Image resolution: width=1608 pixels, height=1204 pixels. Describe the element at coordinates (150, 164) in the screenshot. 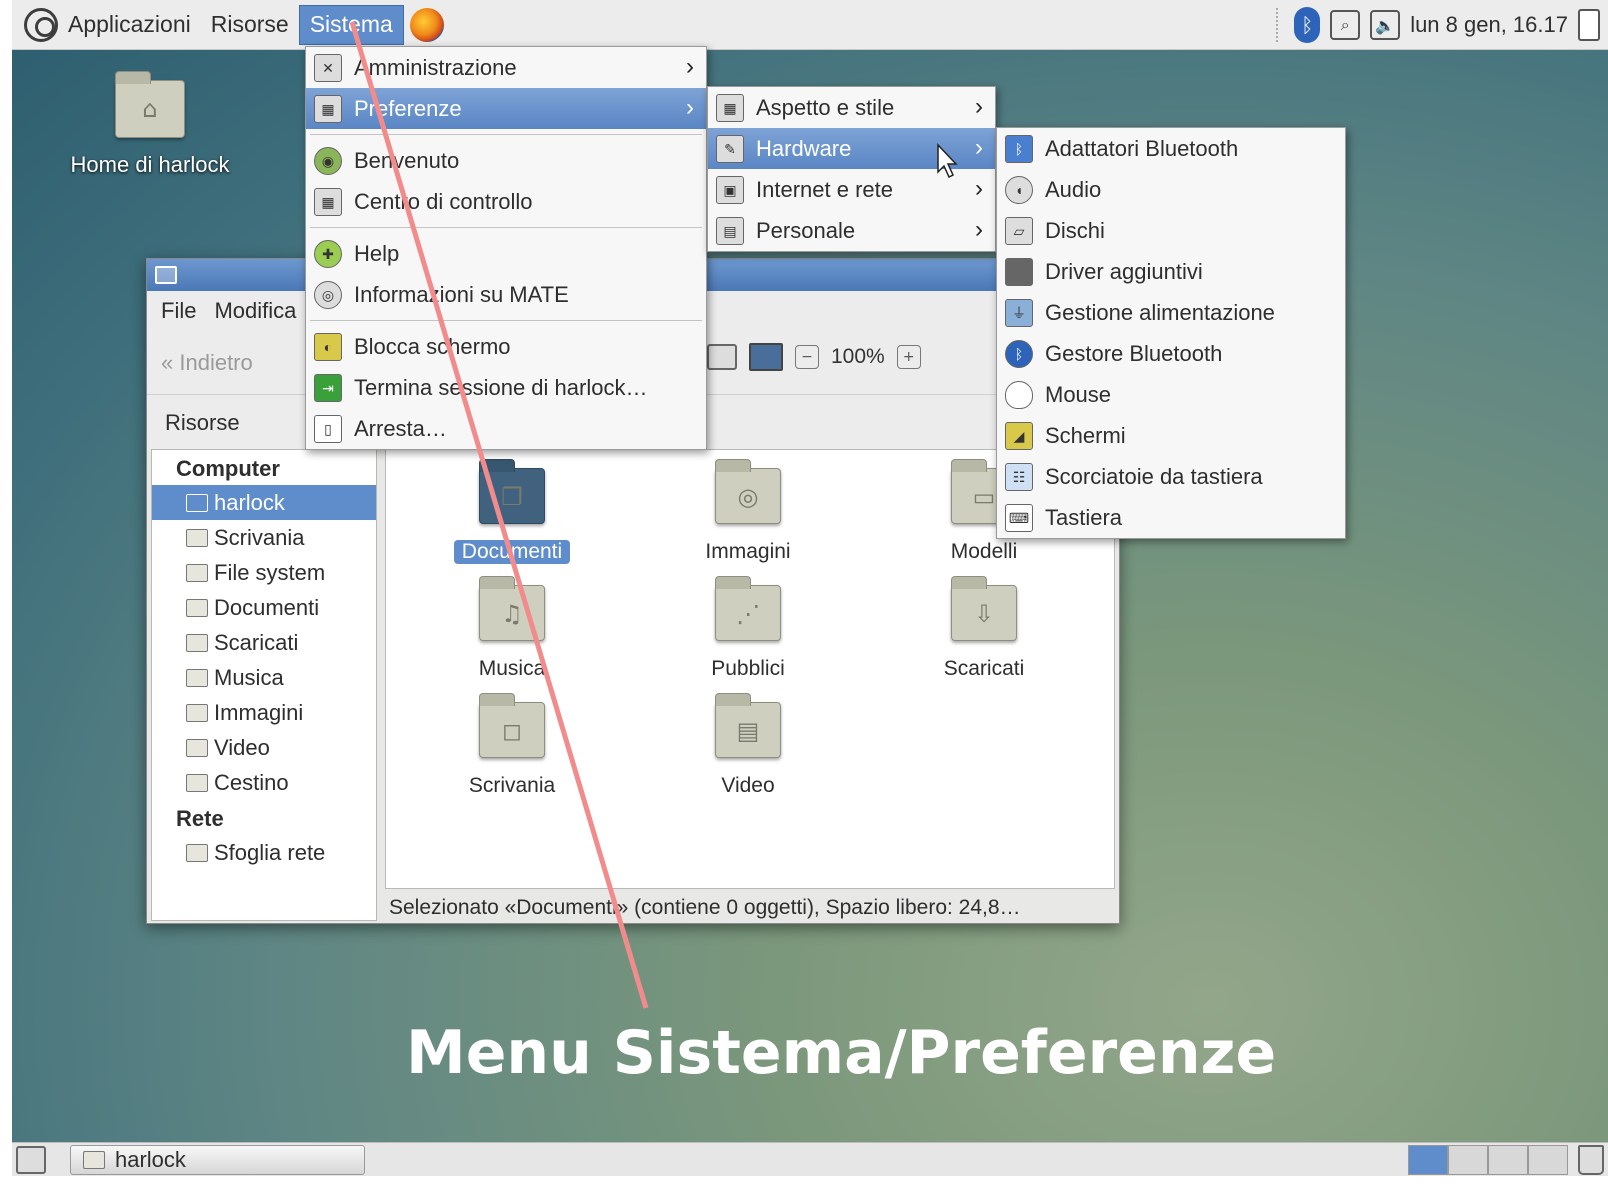

I see `desktop-home-label: Home di harlock` at that location.